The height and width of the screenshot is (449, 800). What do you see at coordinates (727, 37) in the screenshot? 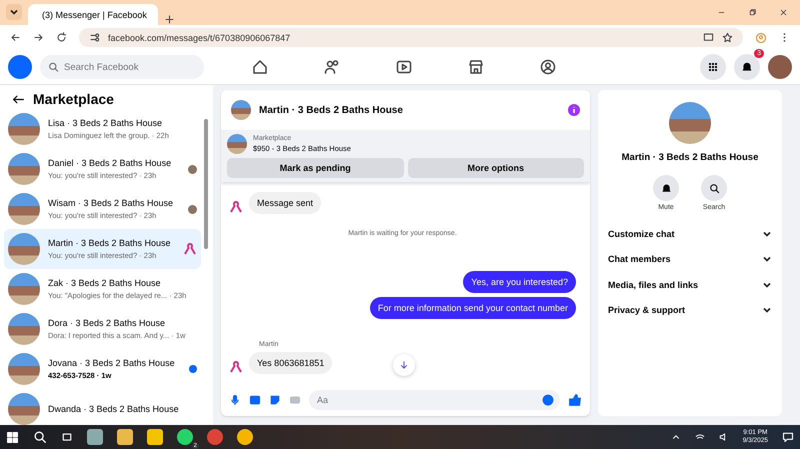
I see `star-icon` at bounding box center [727, 37].